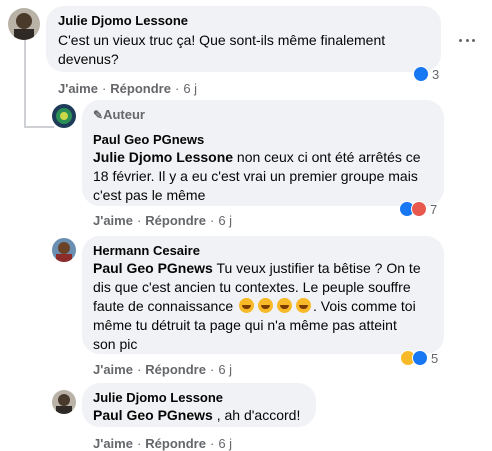 This screenshot has width=492, height=451. Describe the element at coordinates (467, 40) in the screenshot. I see `more-horizontal-icon` at that location.